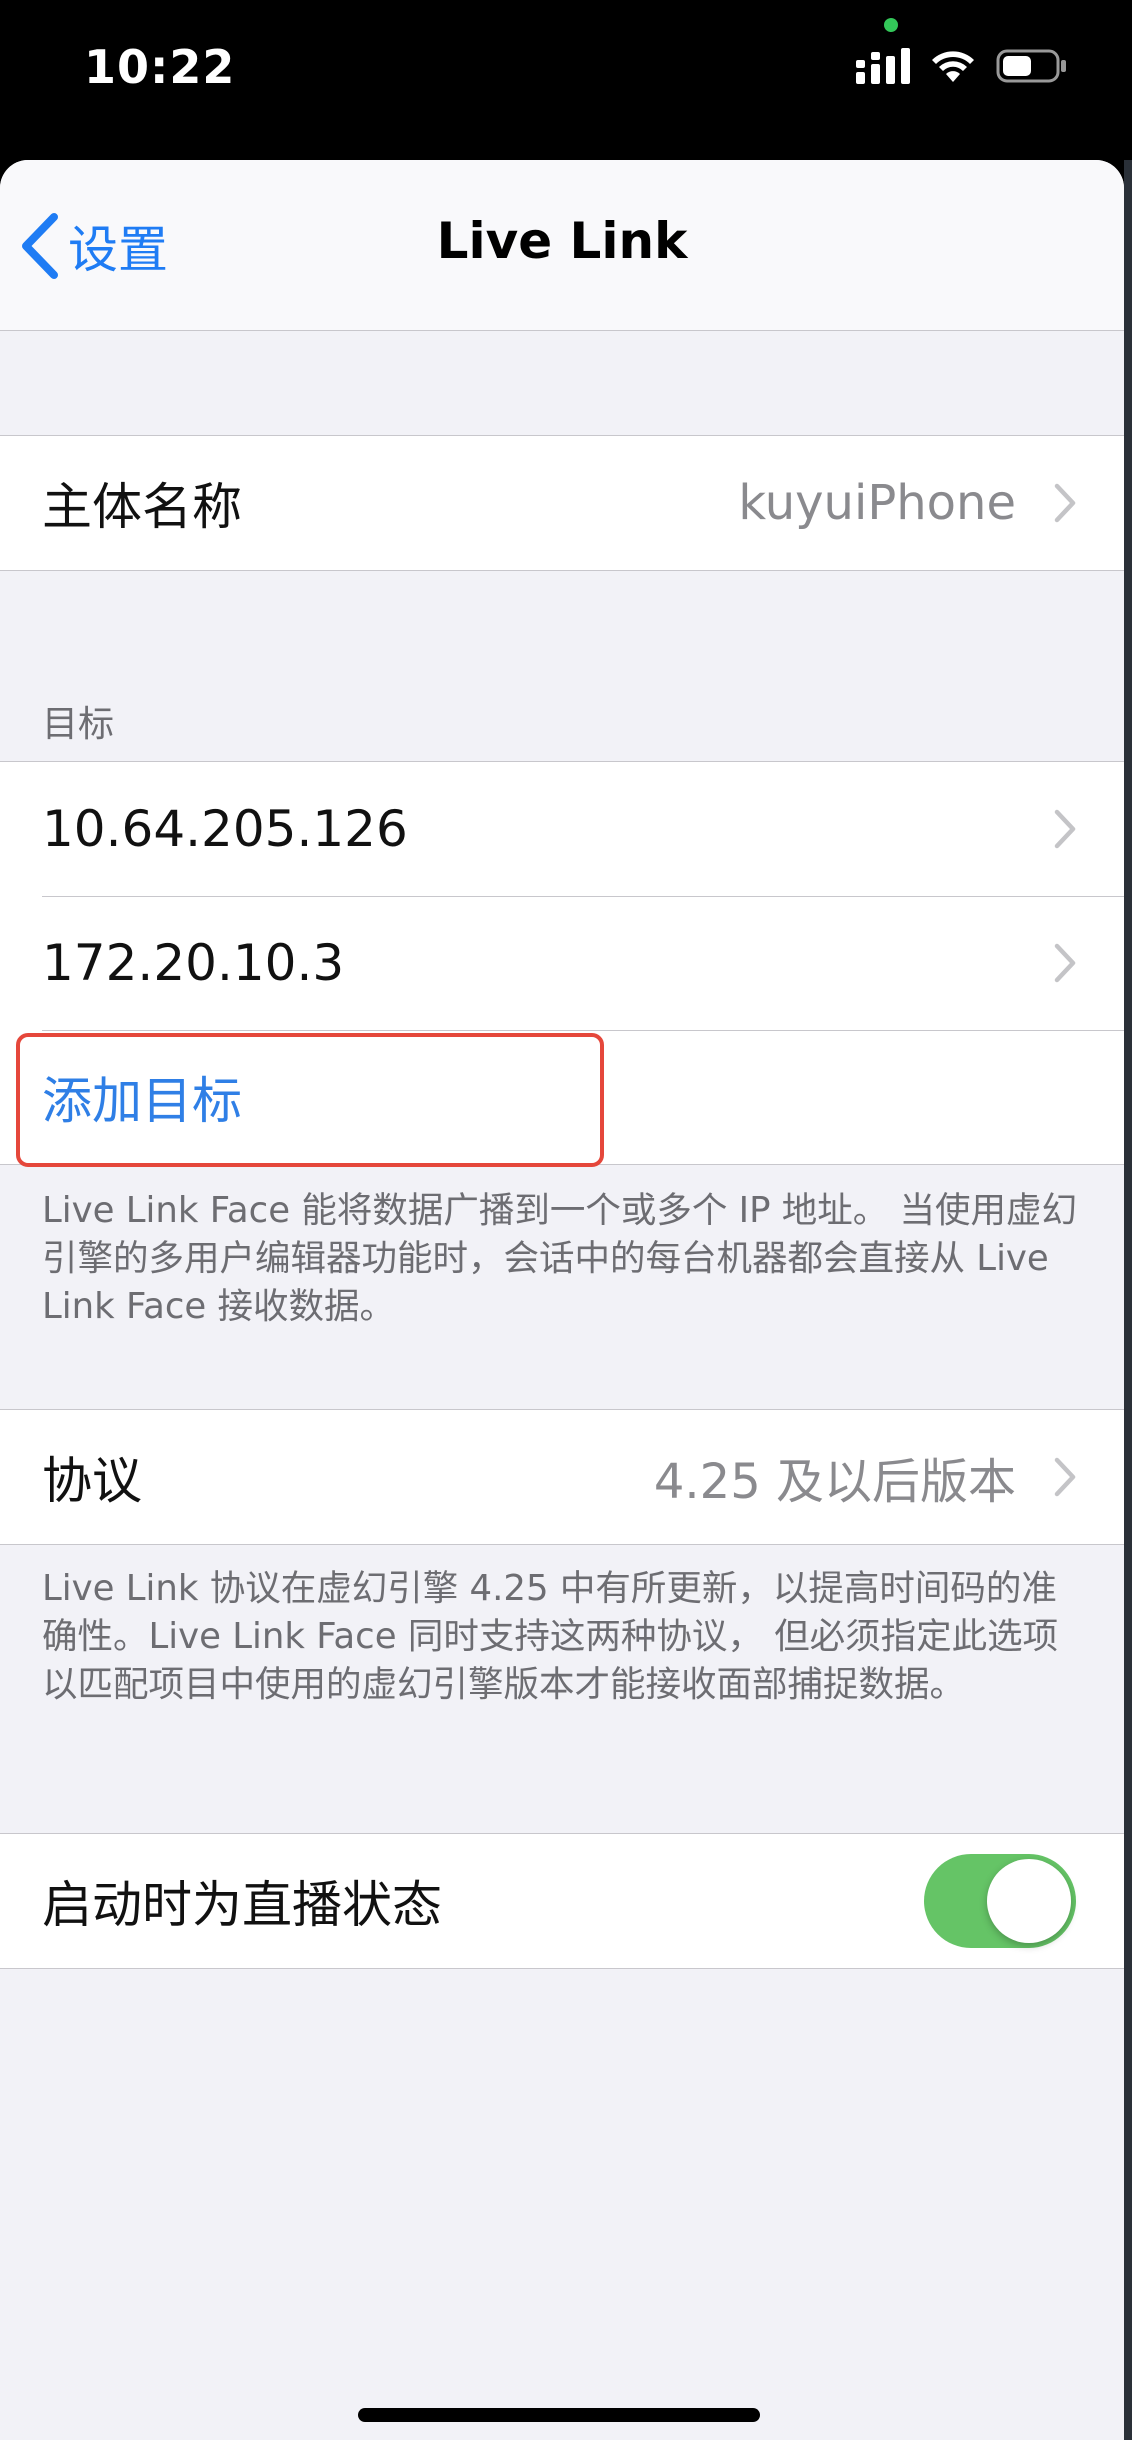 The height and width of the screenshot is (2440, 1132). I want to click on status-time: 10:22, so click(160, 67).